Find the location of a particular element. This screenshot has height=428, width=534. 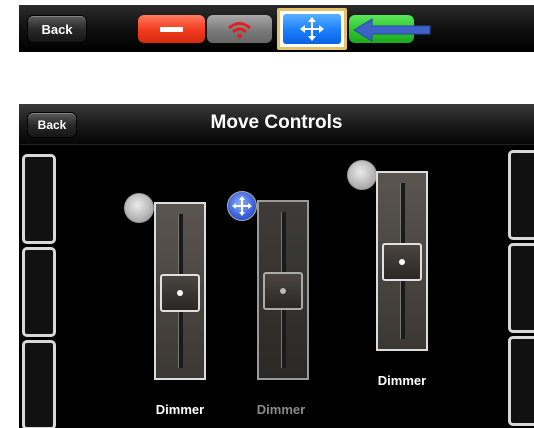

remove-button is located at coordinates (171, 29).